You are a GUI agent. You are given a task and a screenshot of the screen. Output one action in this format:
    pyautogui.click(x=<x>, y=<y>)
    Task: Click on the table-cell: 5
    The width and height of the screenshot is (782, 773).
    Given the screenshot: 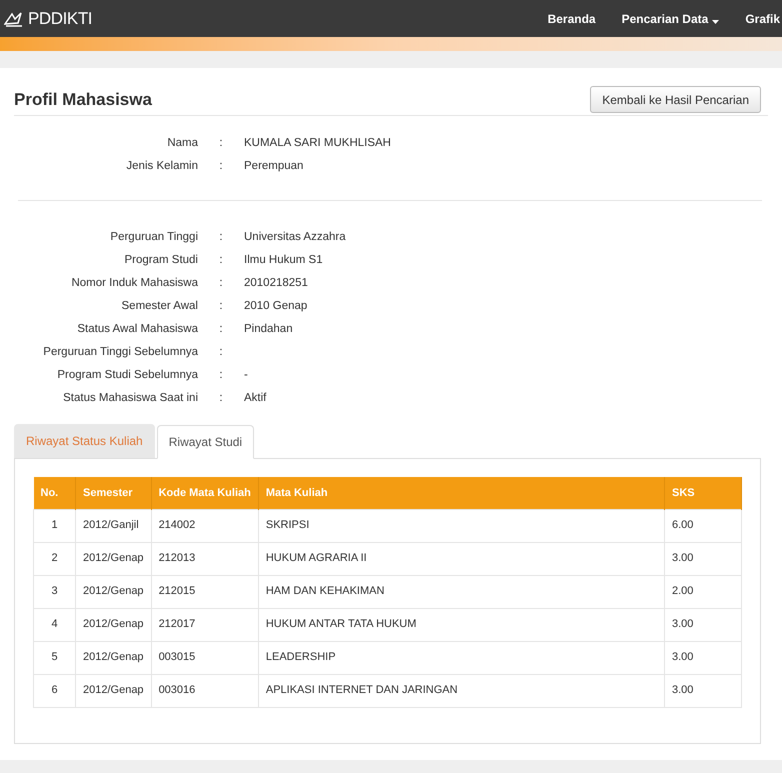 What is the action you would take?
    pyautogui.click(x=55, y=657)
    